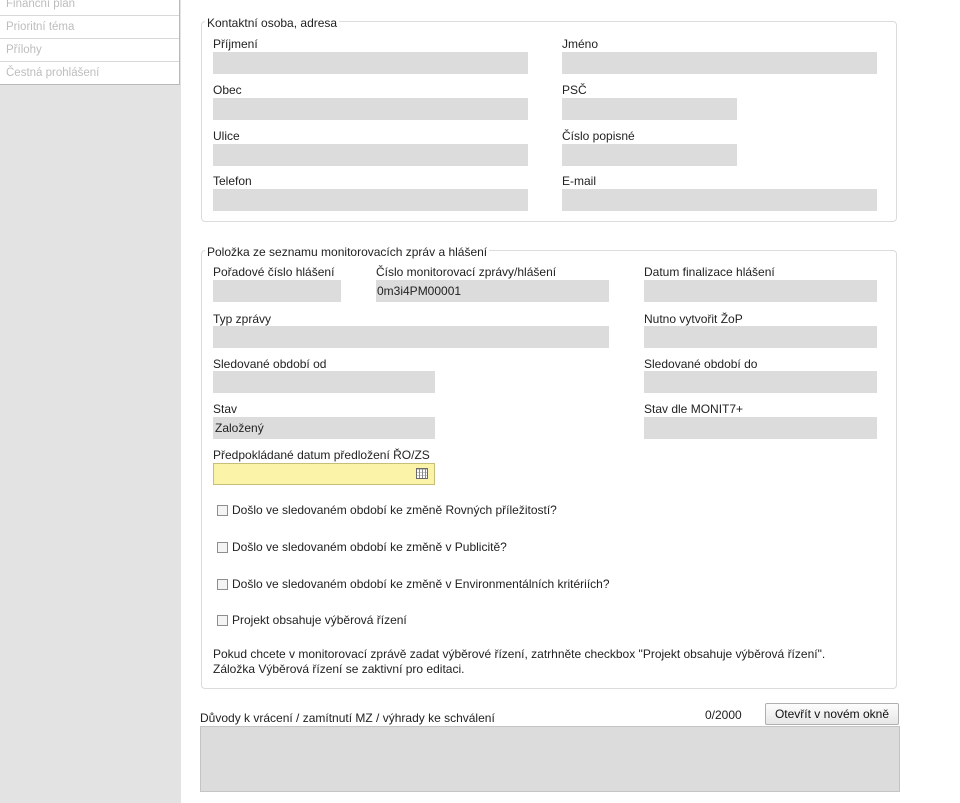 The width and height of the screenshot is (960, 803). Describe the element at coordinates (324, 382) in the screenshot. I see `period-from-field` at that location.